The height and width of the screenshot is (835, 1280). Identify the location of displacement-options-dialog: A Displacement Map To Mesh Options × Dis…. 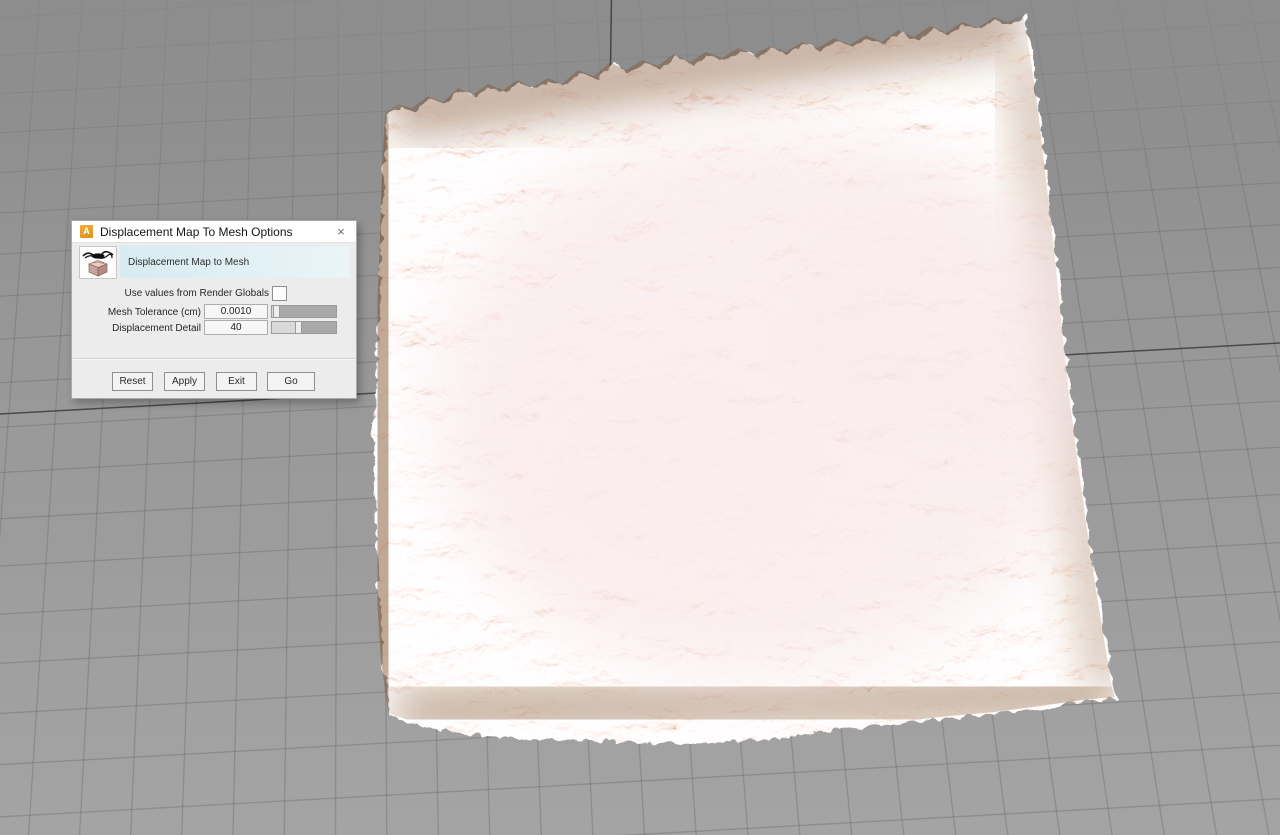
(214, 309).